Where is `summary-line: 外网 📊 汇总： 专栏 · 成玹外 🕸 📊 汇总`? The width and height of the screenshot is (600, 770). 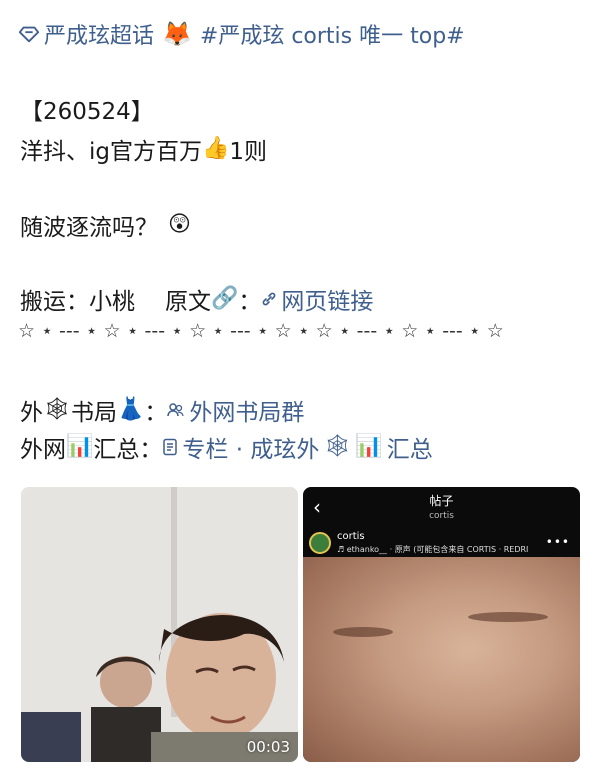
summary-line: 外网 📊 汇总： 专栏 · 成玹外 🕸 📊 汇总 is located at coordinates (226, 447).